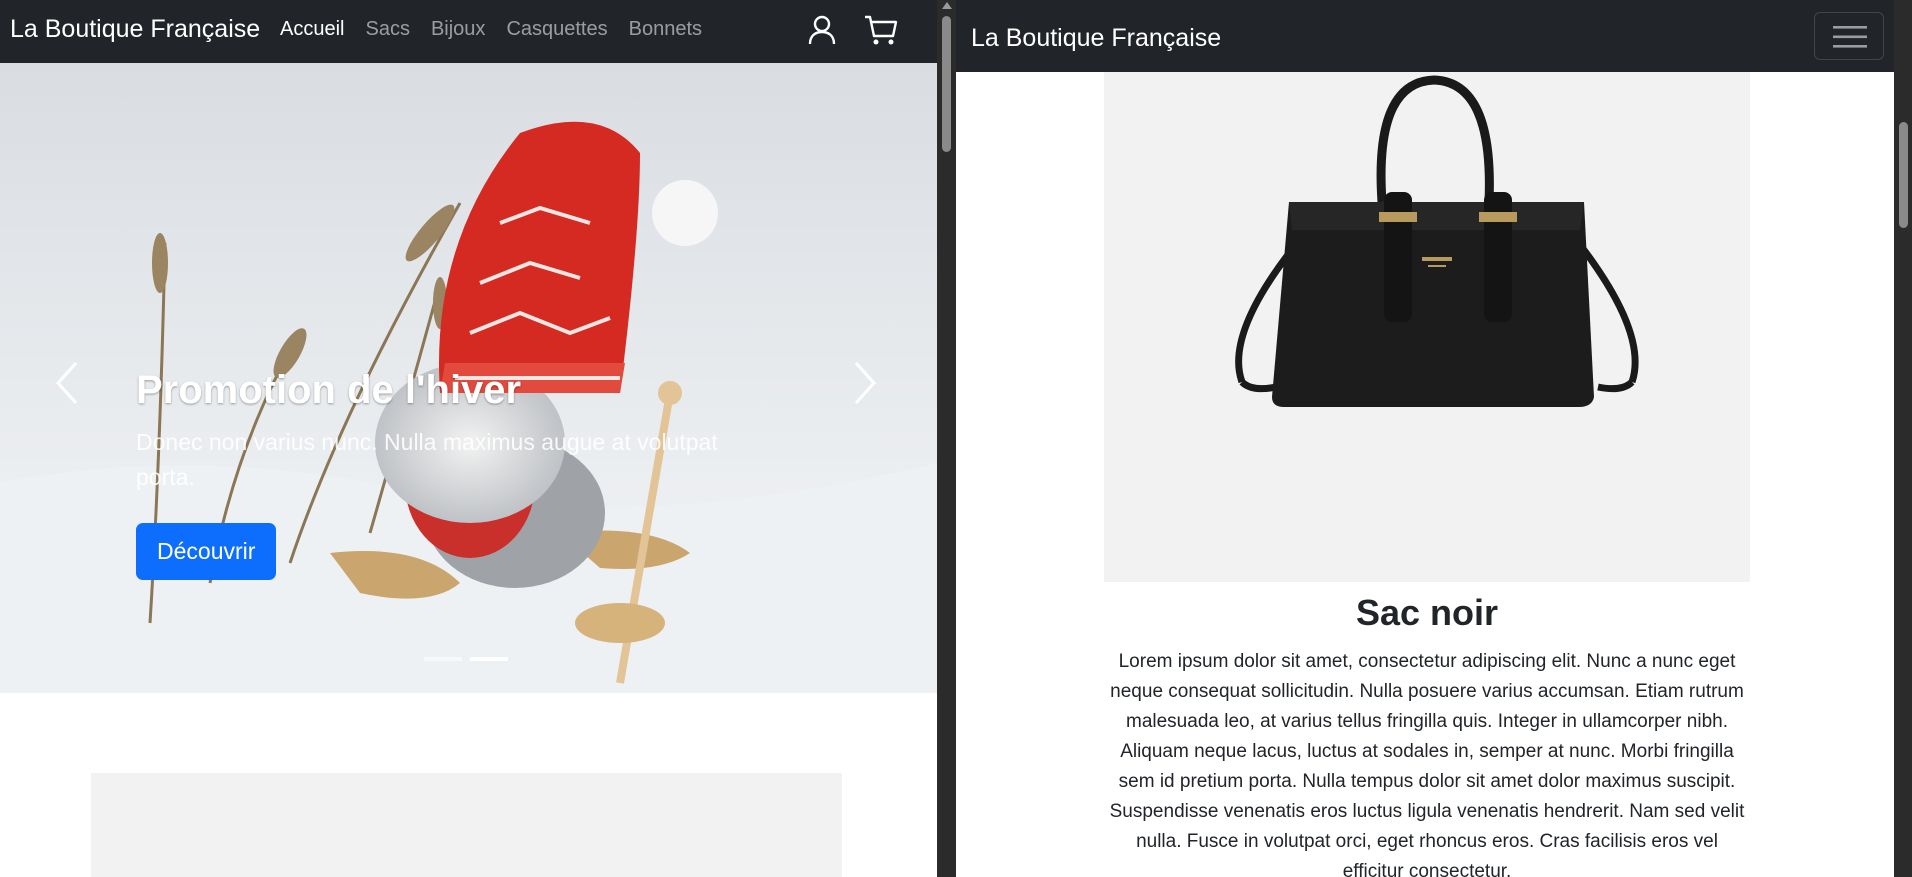  What do you see at coordinates (881, 30) in the screenshot?
I see `cart-icon` at bounding box center [881, 30].